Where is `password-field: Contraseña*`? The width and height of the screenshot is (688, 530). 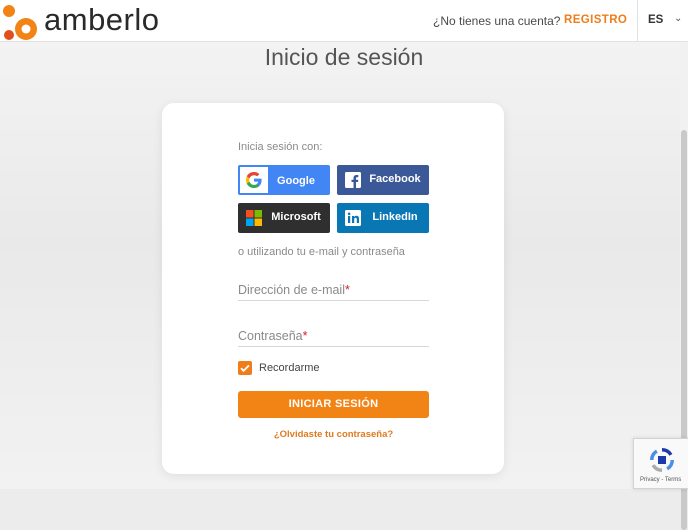 password-field: Contraseña* is located at coordinates (333, 336).